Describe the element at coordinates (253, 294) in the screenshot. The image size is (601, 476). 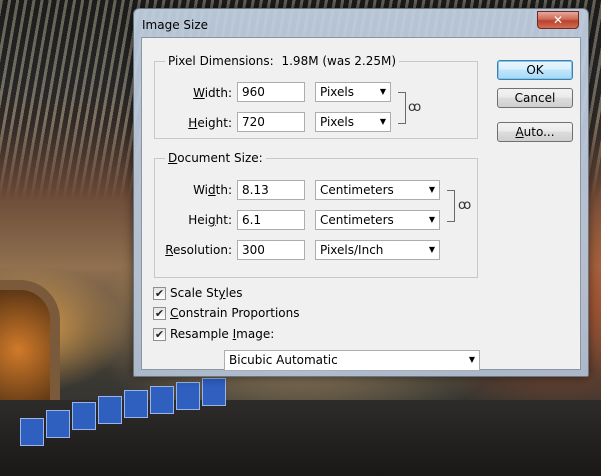
I see `scale-styles-option: ✔ Scale Styles` at that location.